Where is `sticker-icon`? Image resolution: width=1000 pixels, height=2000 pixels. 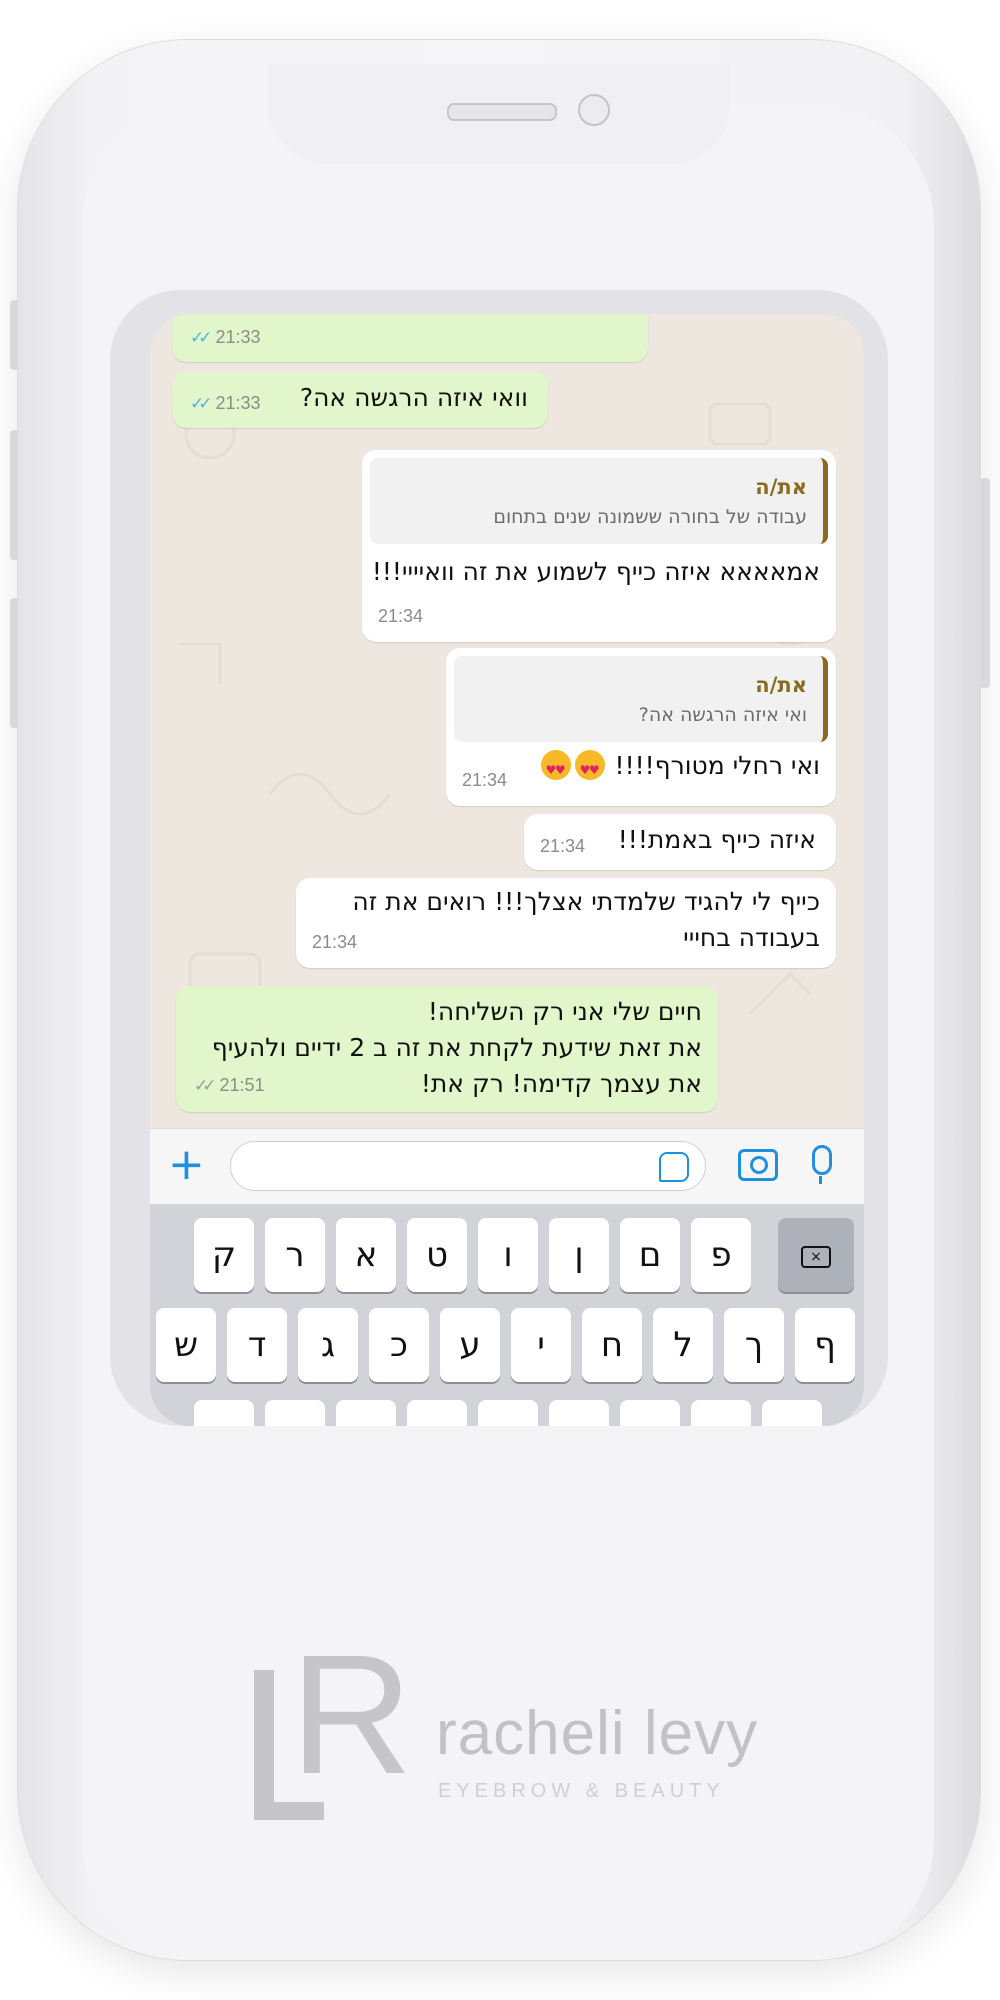 sticker-icon is located at coordinates (674, 1167).